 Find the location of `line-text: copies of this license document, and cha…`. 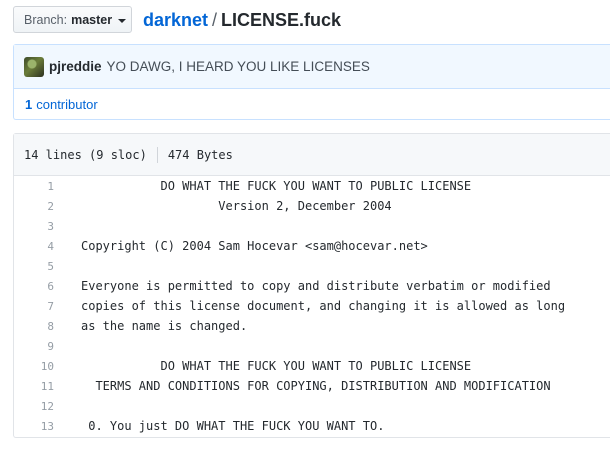

line-text: copies of this license document, and cha… is located at coordinates (323, 306).